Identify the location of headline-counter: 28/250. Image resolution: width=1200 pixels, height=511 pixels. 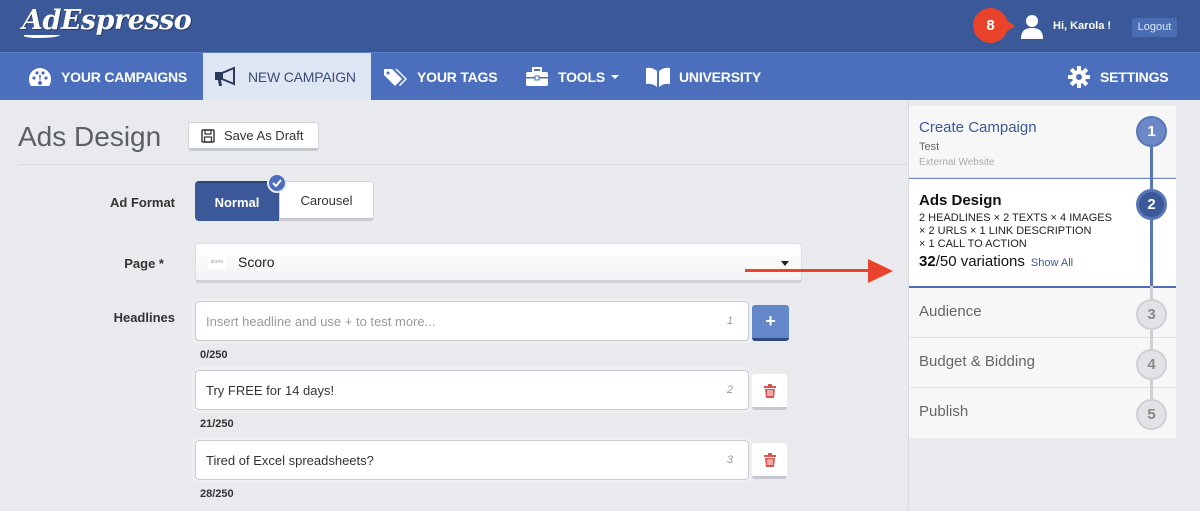
(217, 494).